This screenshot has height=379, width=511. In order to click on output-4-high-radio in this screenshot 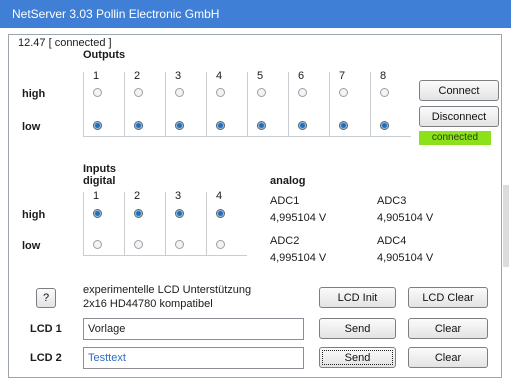, I will do `click(220, 92)`.